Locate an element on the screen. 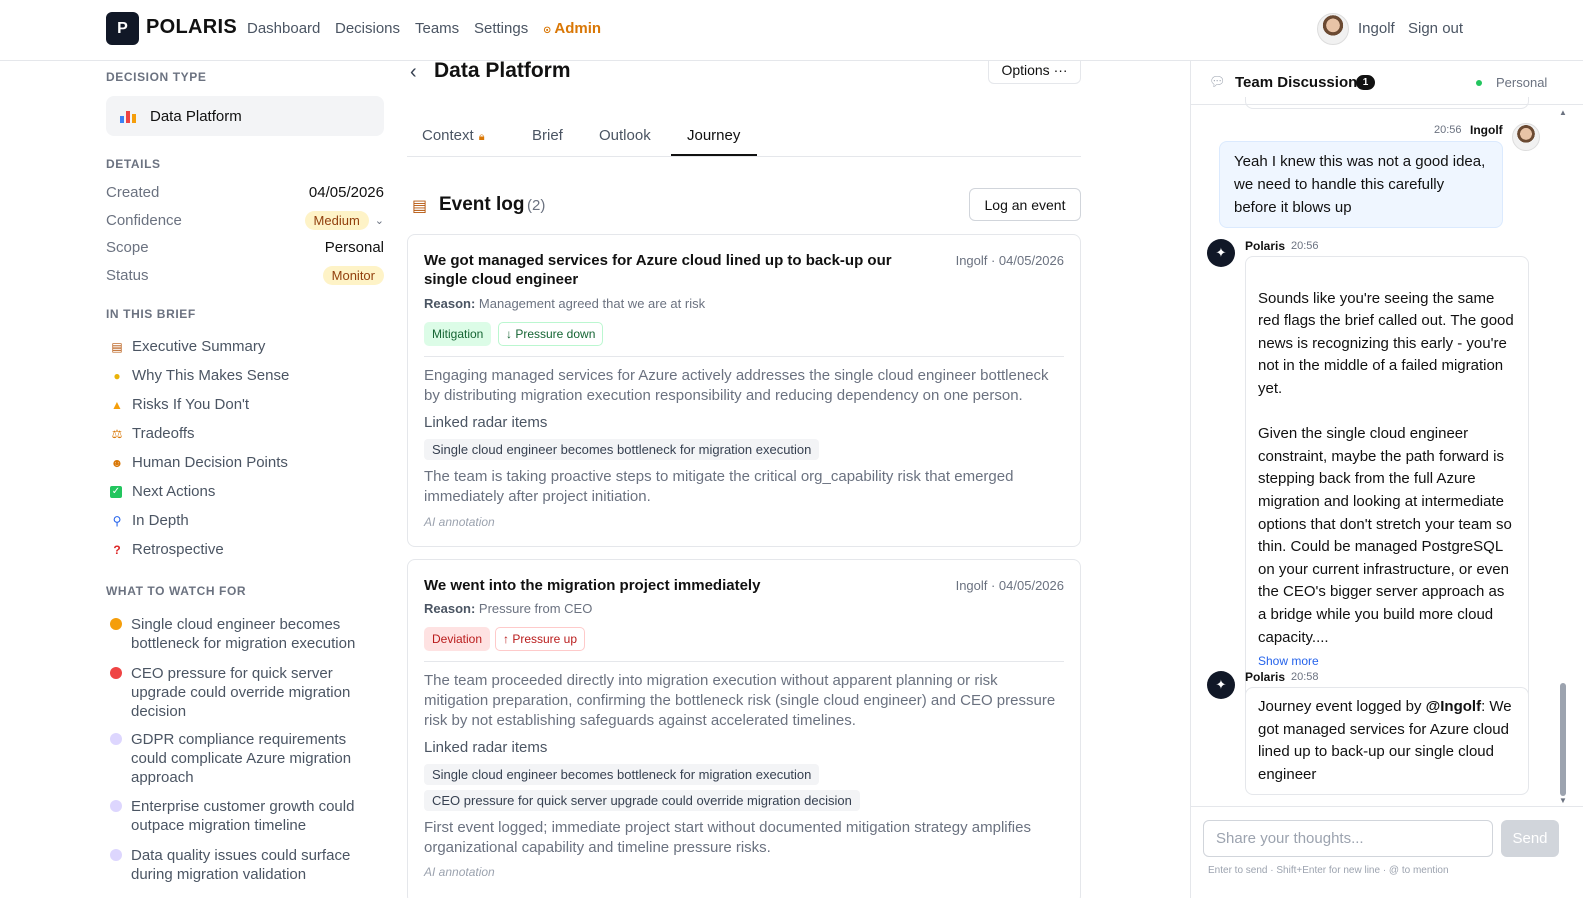 Image resolution: width=1583 pixels, height=898 pixels. brief-link-label: Human Decision Points is located at coordinates (210, 462).